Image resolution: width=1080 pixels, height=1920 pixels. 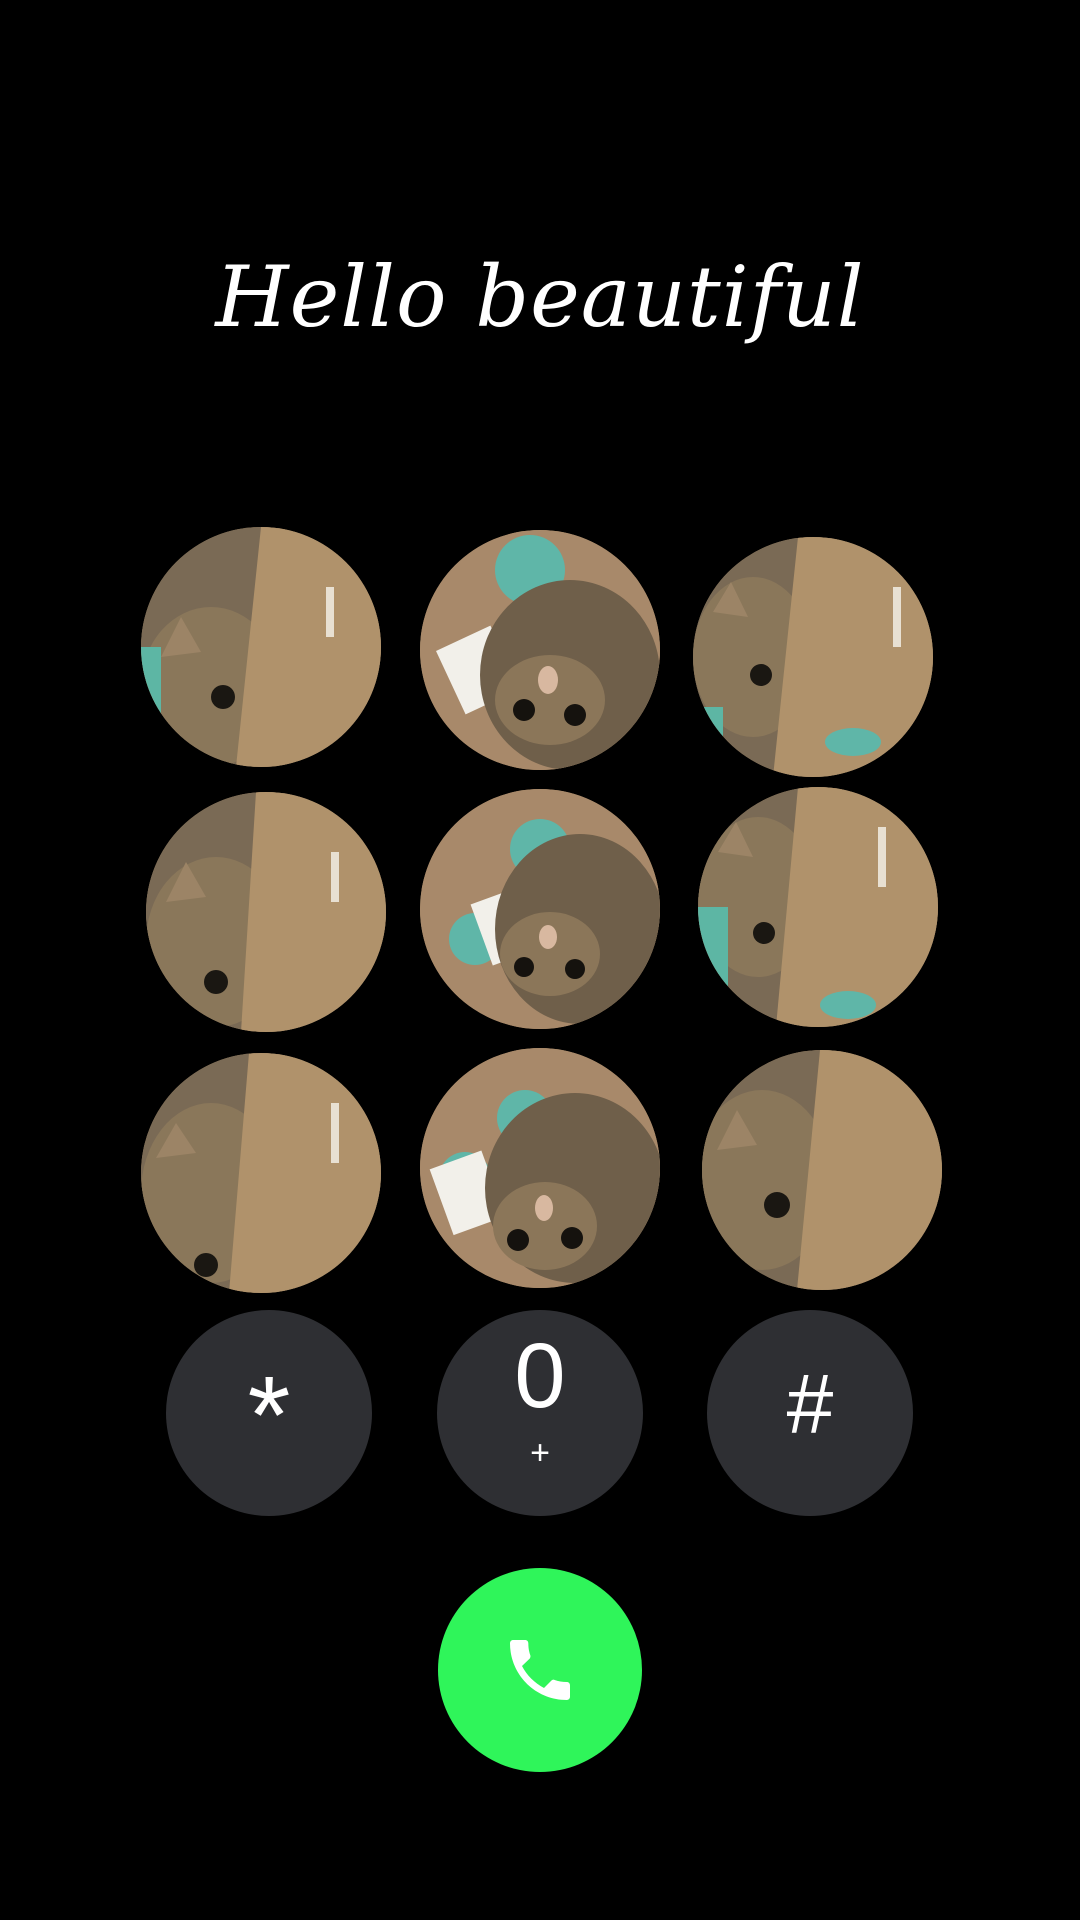 What do you see at coordinates (540, 1376) in the screenshot?
I see `zero-key-label: 0` at bounding box center [540, 1376].